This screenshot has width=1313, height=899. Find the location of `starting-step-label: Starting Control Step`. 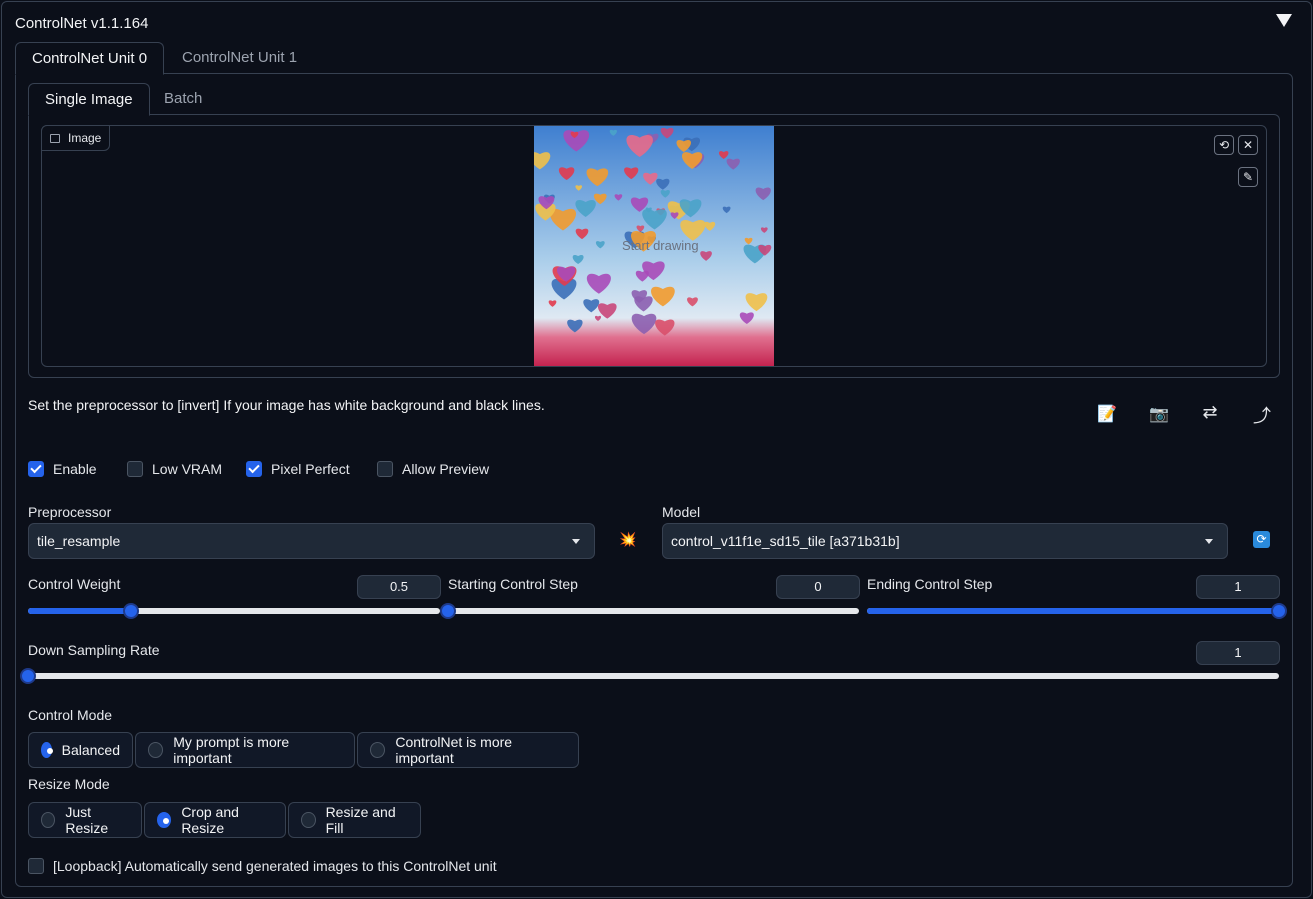

starting-step-label: Starting Control Step is located at coordinates (513, 584).